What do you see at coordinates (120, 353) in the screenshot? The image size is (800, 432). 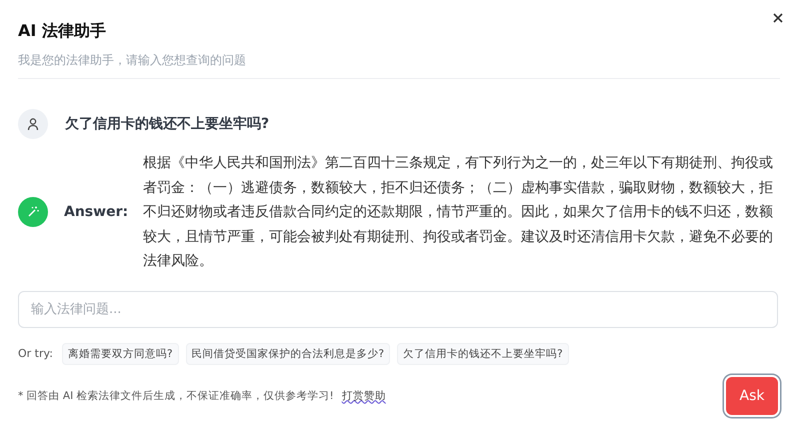 I see `suggestion-chip: 离婚需要双方同意吗?` at bounding box center [120, 353].